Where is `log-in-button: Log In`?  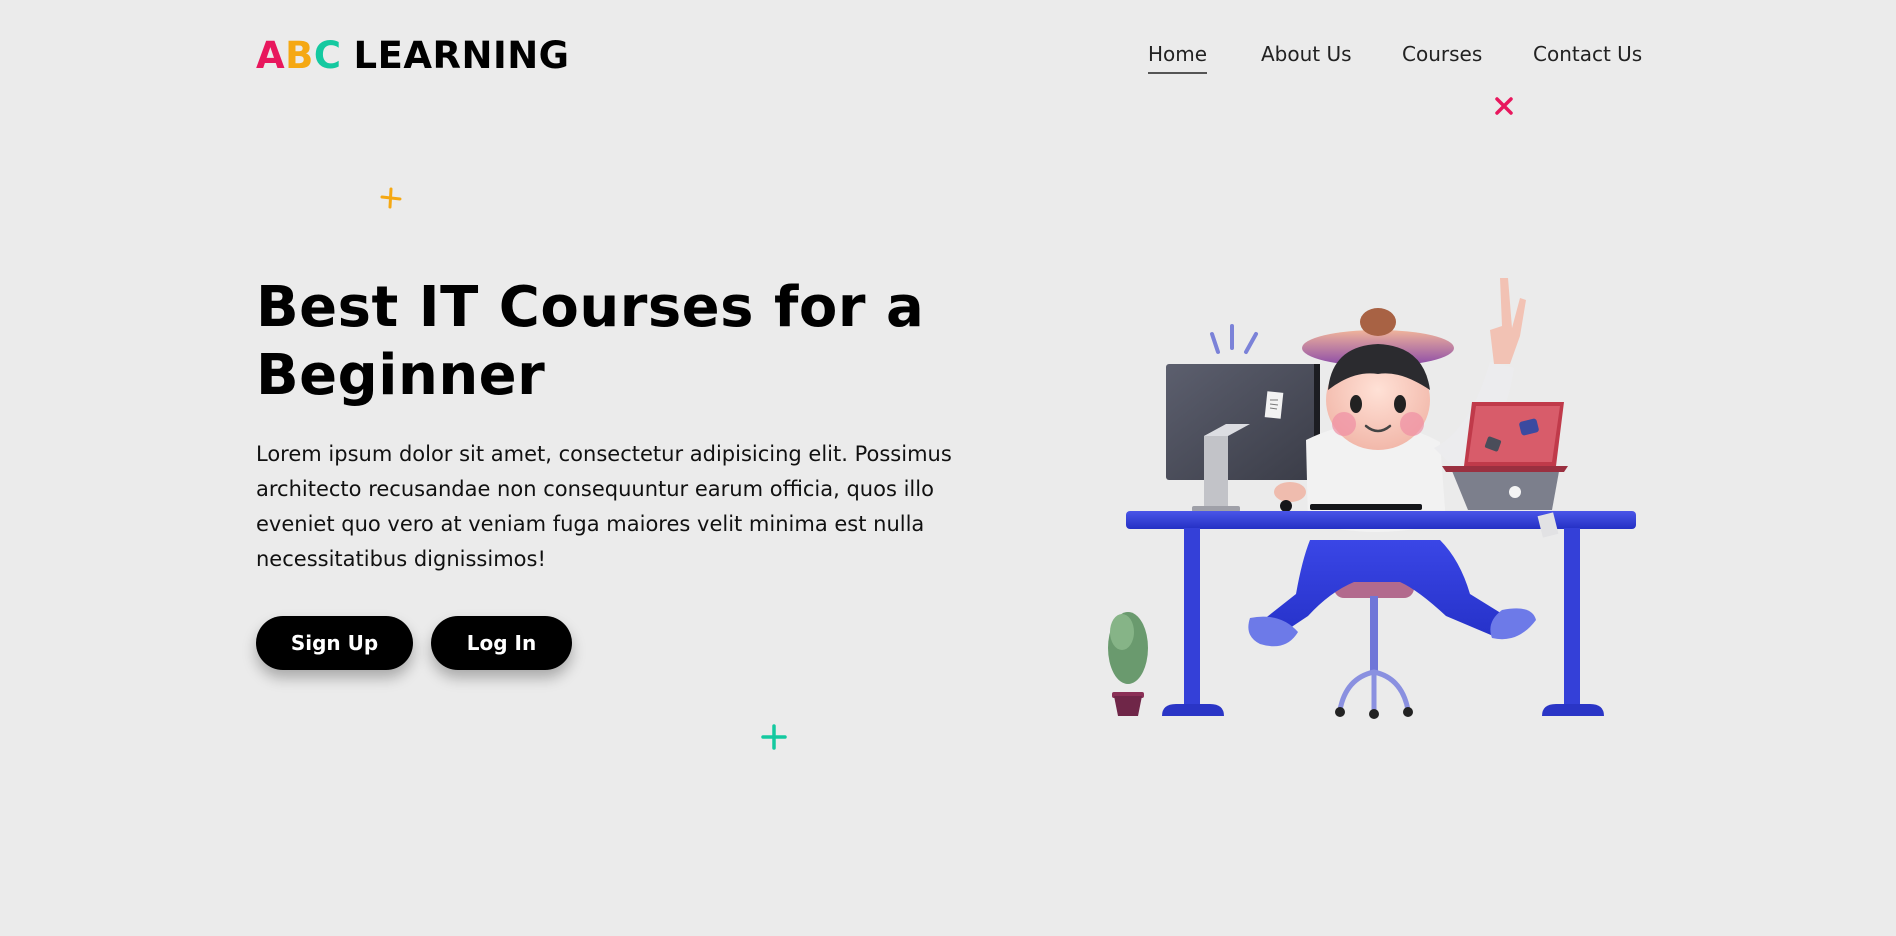
log-in-button: Log In is located at coordinates (501, 643).